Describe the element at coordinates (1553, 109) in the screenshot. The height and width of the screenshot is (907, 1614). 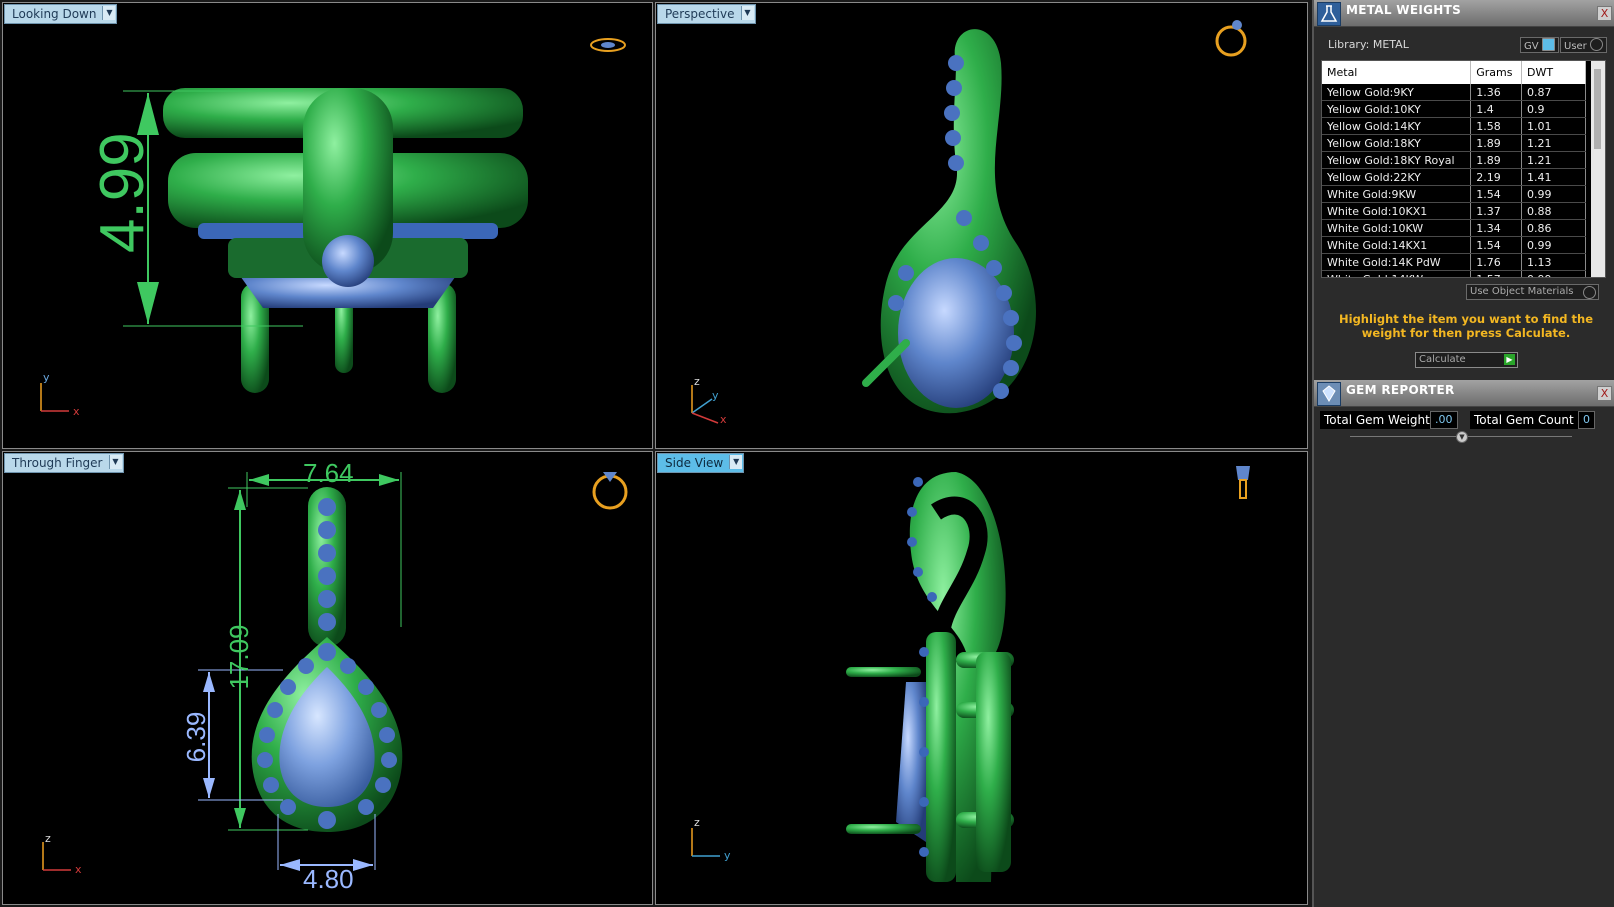
I see `dwt-cell: 0.9` at that location.